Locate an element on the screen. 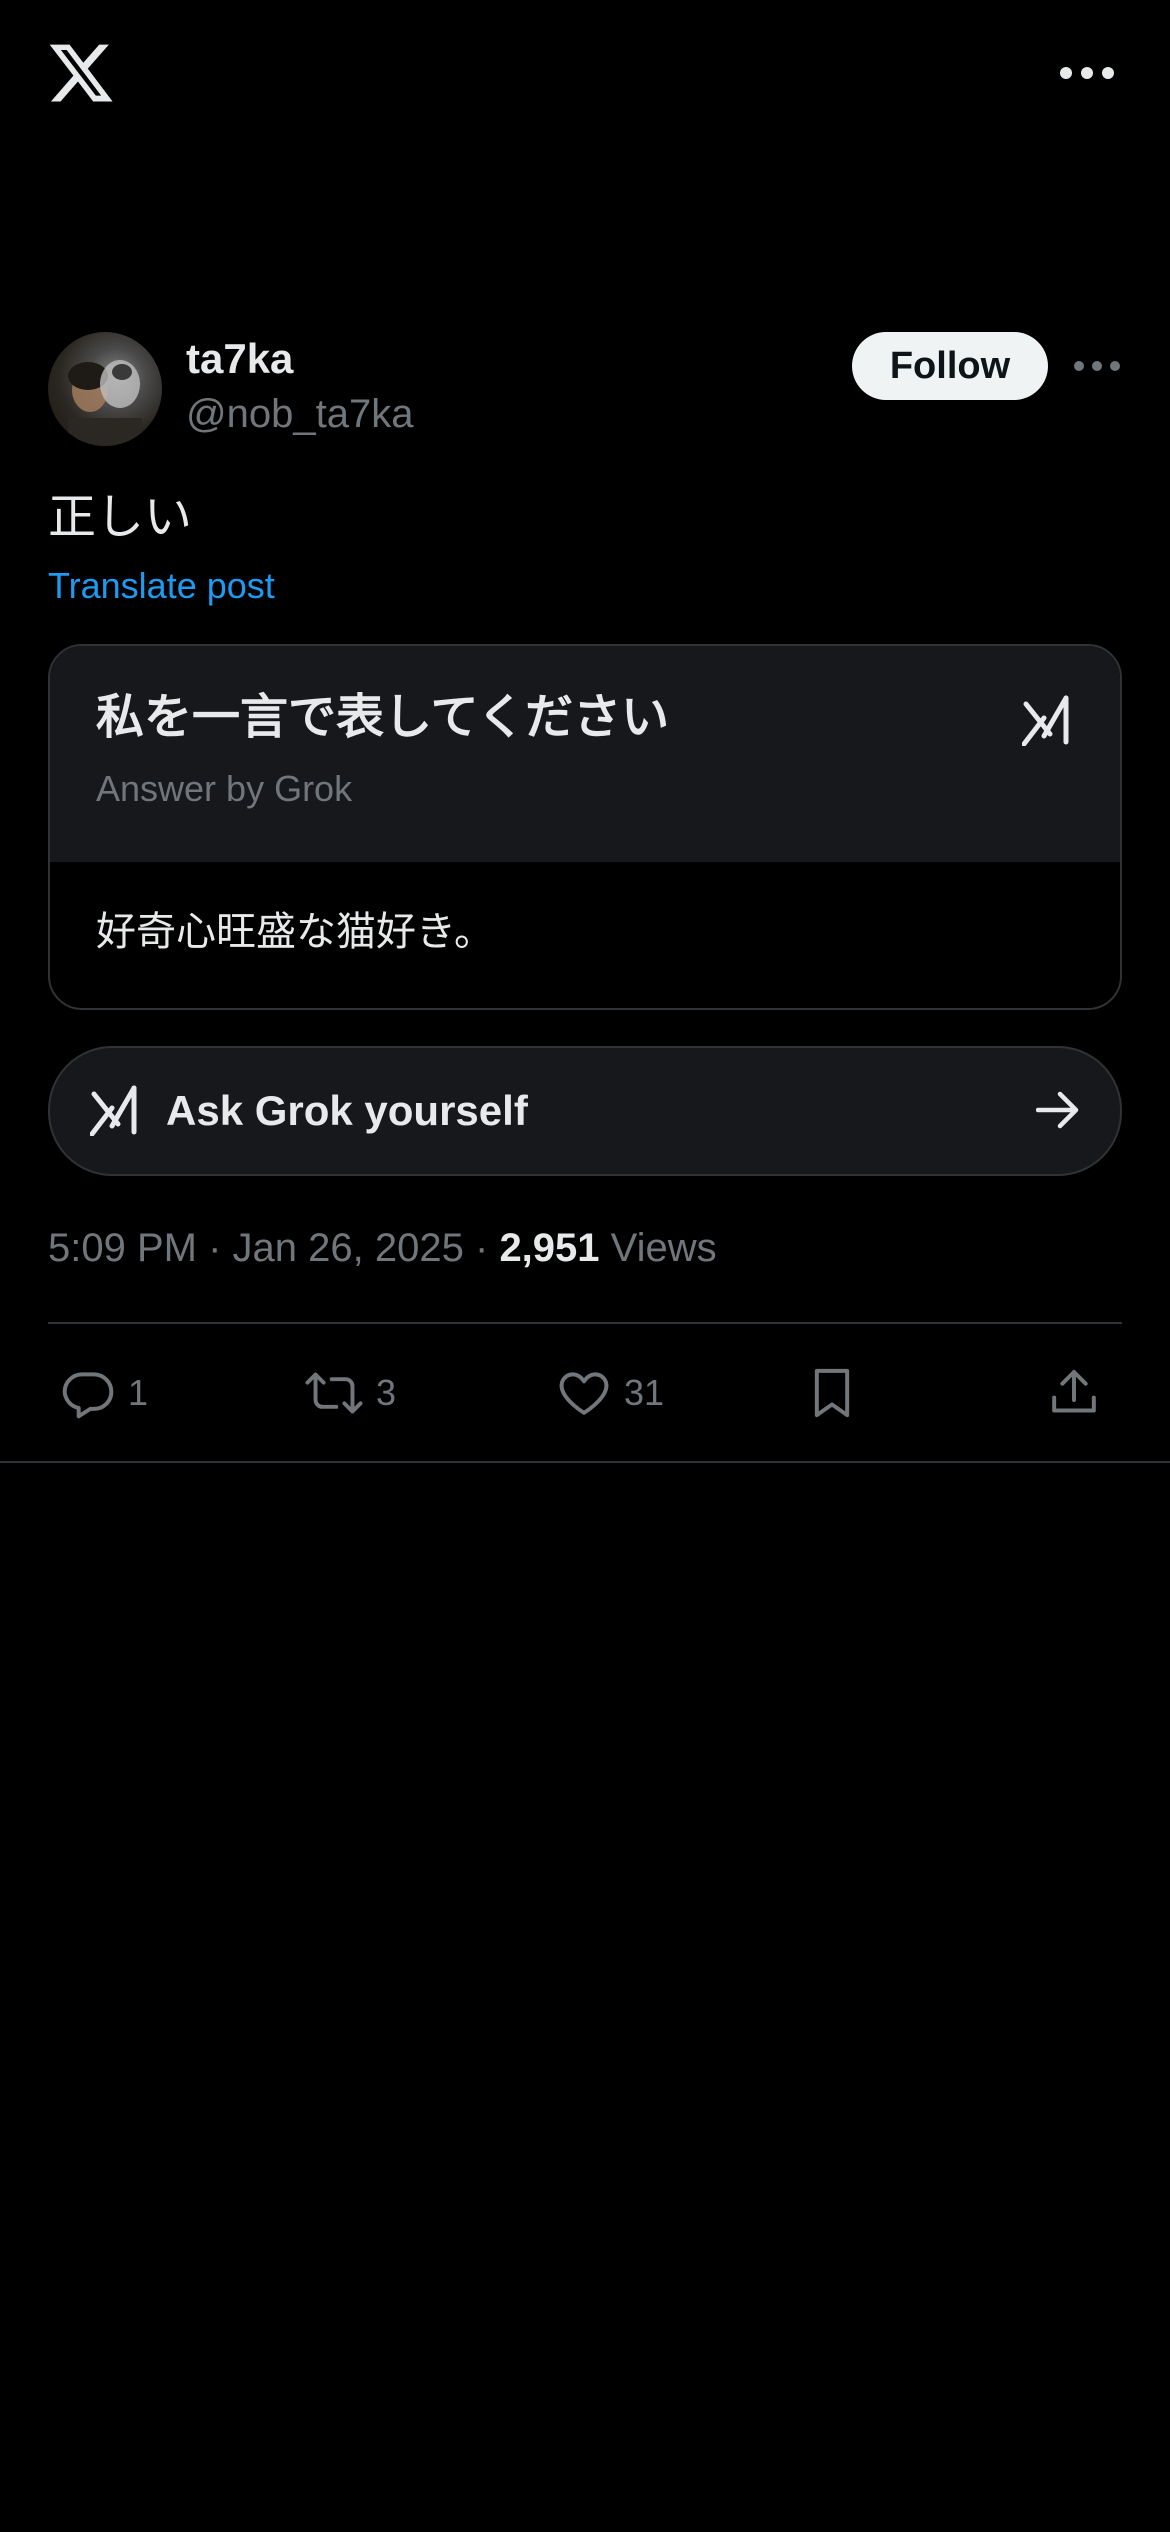 The image size is (1170, 2532). heart-icon is located at coordinates (584, 1393).